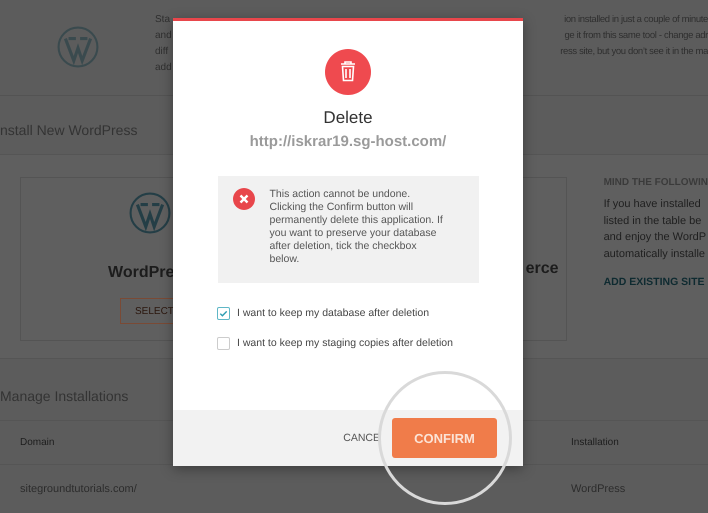  I want to click on trash-icon, so click(348, 72).